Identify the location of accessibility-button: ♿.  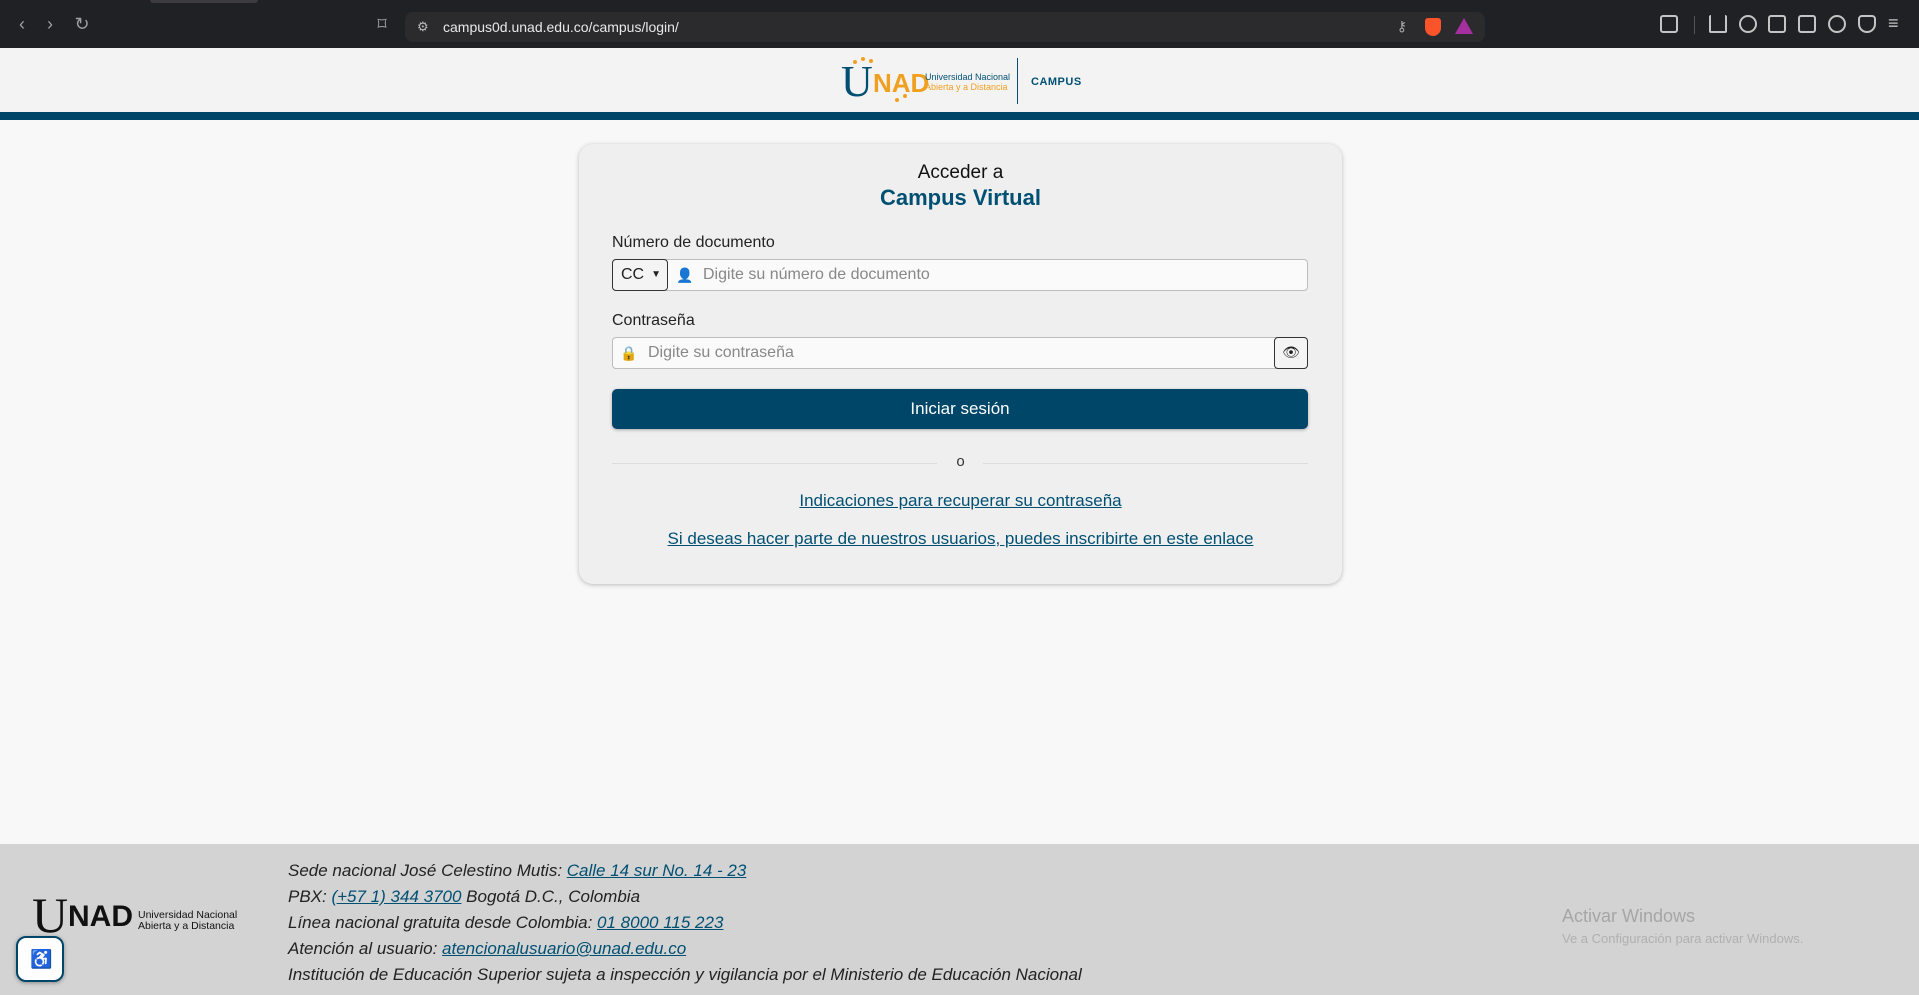
(40, 959).